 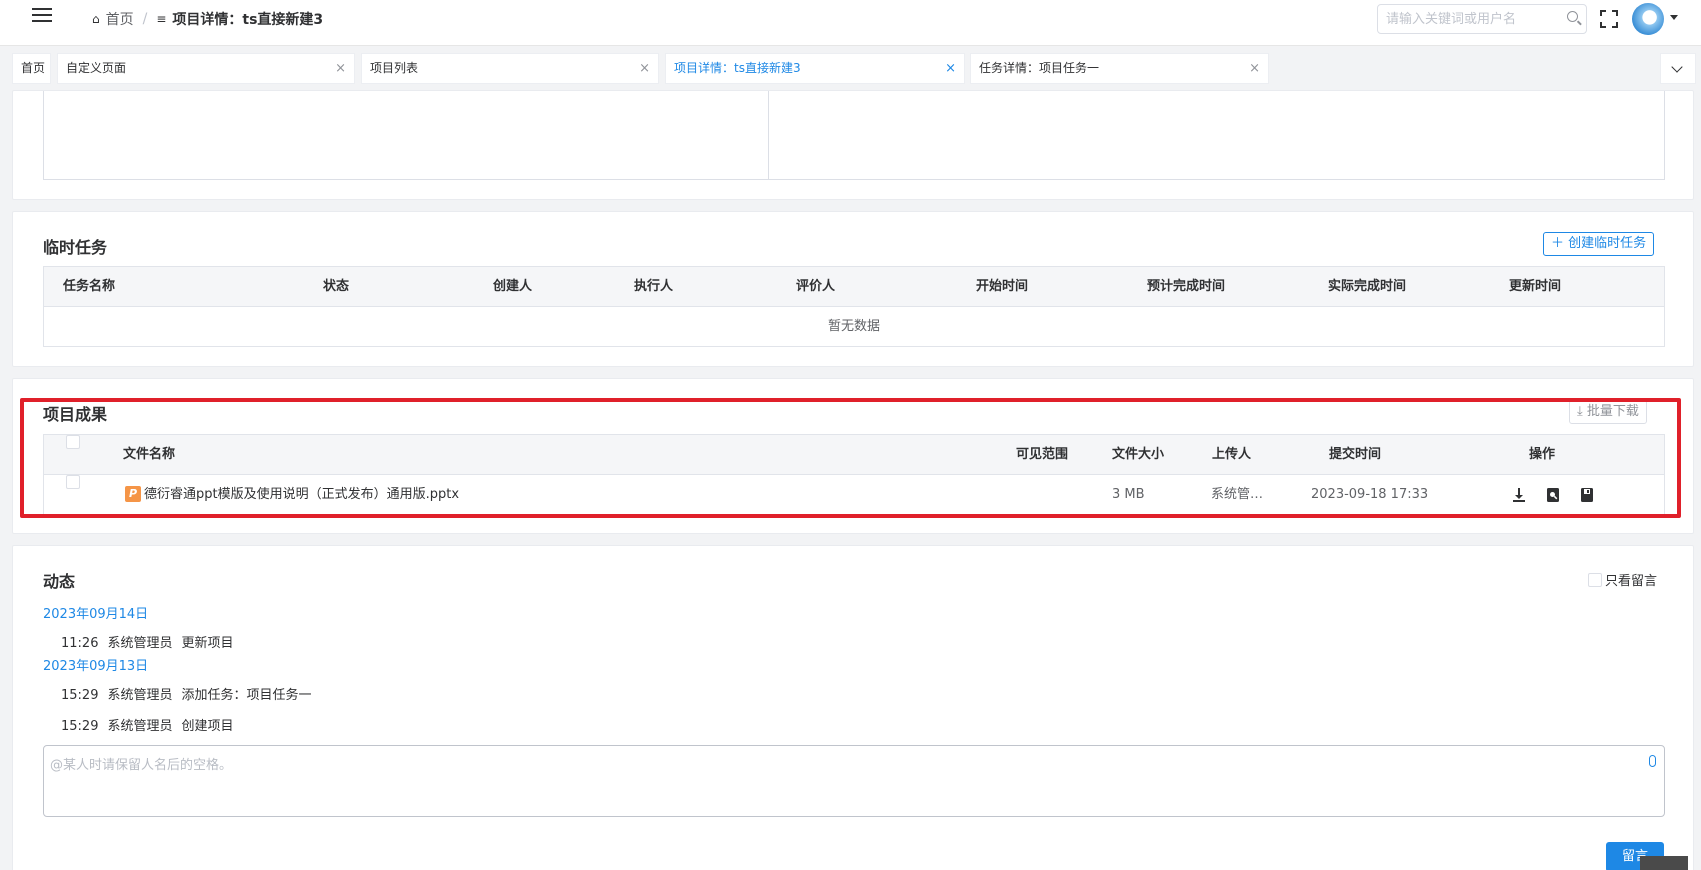 I want to click on activity-date: 2023年09月13日, so click(x=96, y=666).